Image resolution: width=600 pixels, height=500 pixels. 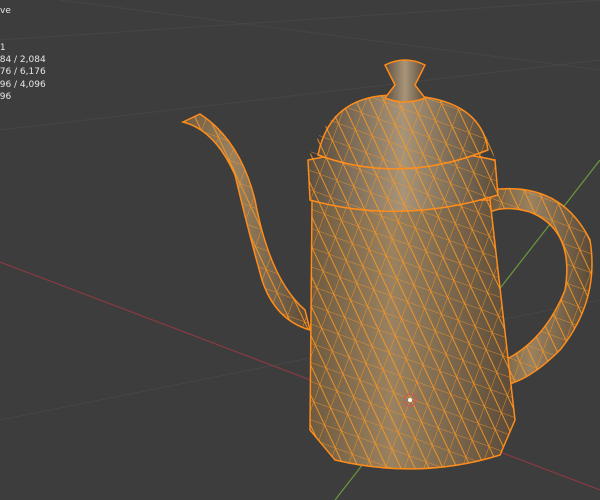 I want to click on stats-vertices: 084 / 2,084, so click(x=23, y=60).